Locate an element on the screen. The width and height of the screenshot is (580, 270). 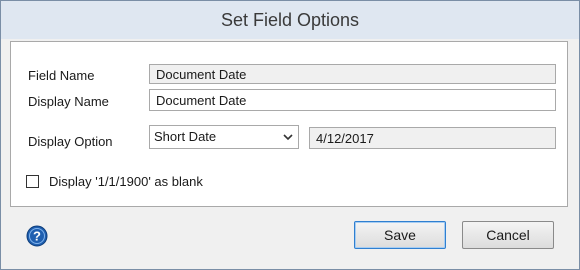
save-button: Save is located at coordinates (400, 235).